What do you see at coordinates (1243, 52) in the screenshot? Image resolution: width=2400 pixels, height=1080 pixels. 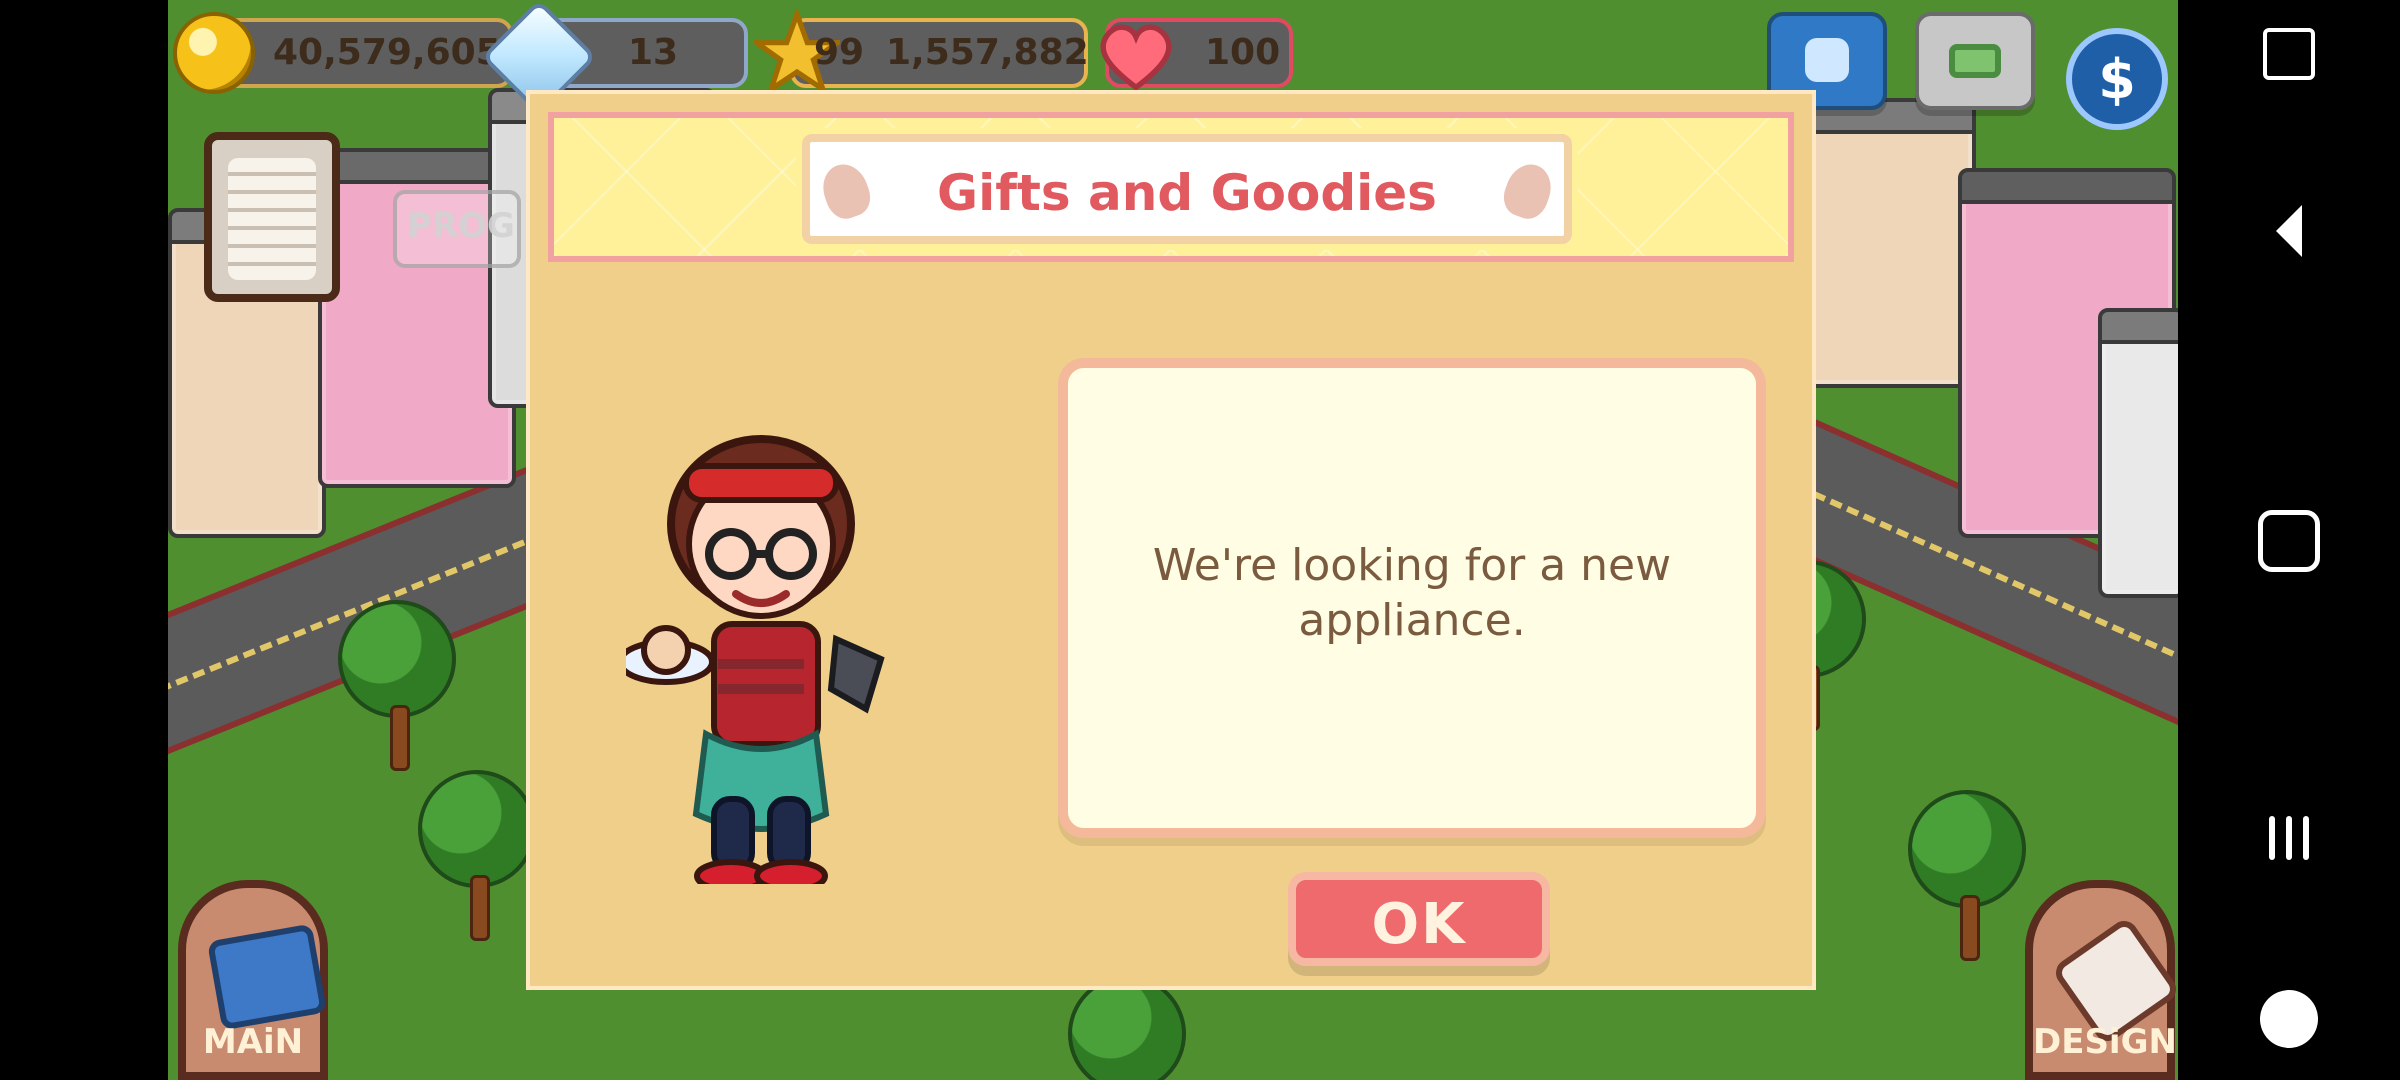 I see `hearts-value: 100` at bounding box center [1243, 52].